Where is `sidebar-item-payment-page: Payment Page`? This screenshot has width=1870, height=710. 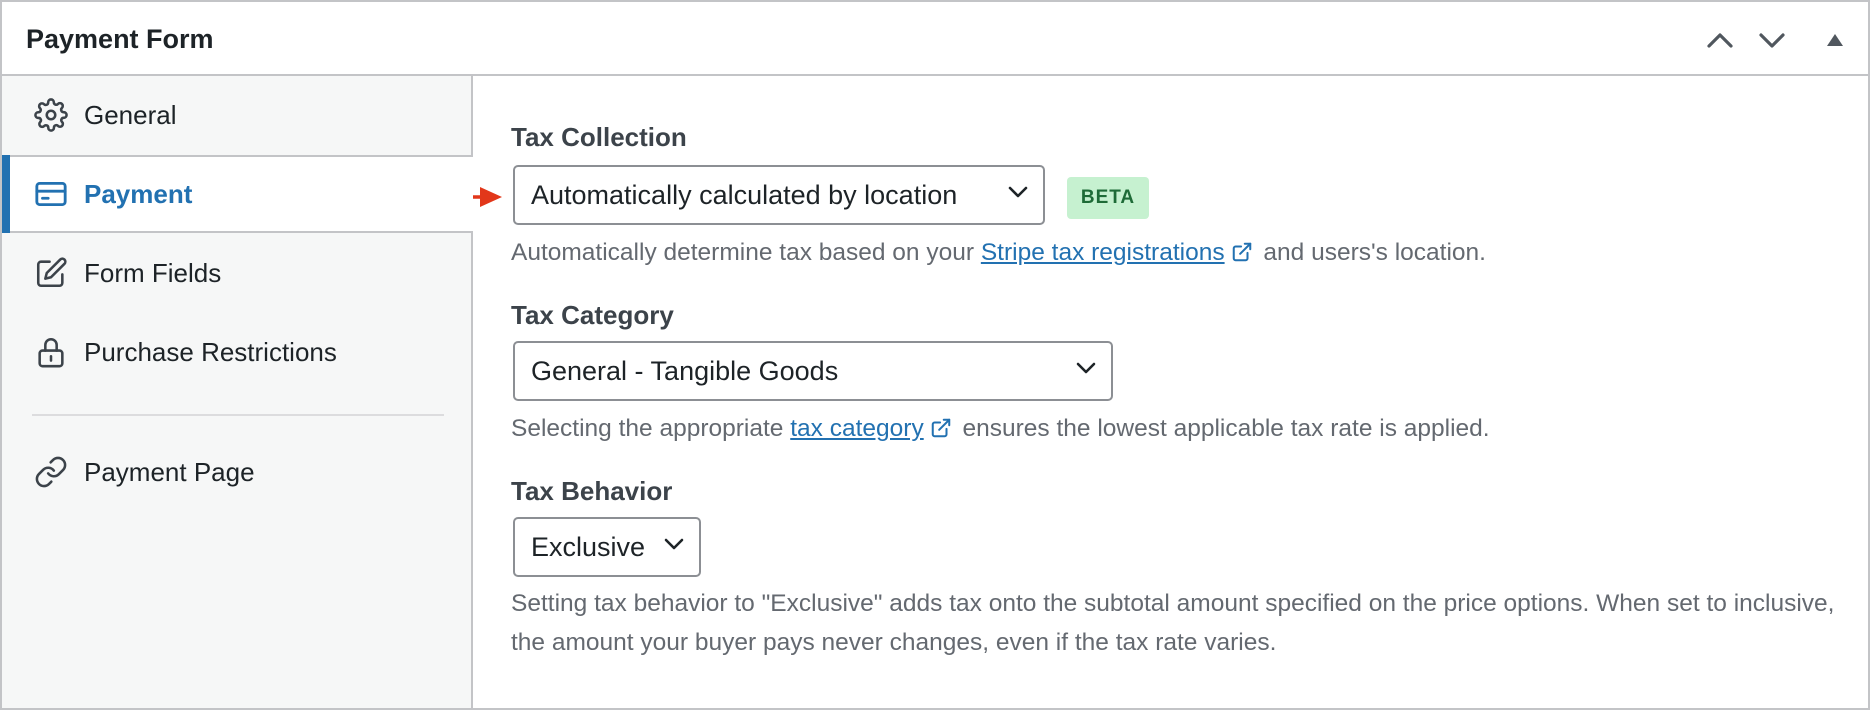 sidebar-item-payment-page: Payment Page is located at coordinates (236, 472).